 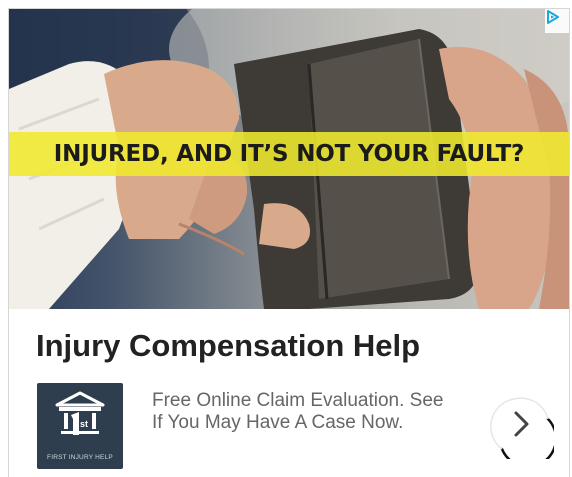 I want to click on cta-button, so click(x=523, y=430).